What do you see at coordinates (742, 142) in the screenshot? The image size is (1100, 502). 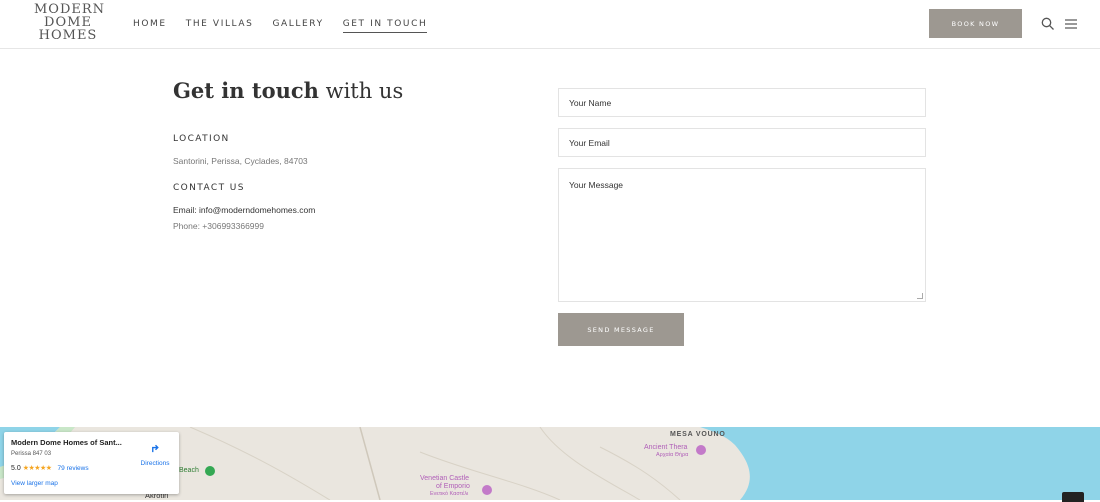 I see `email-input: Your Email` at bounding box center [742, 142].